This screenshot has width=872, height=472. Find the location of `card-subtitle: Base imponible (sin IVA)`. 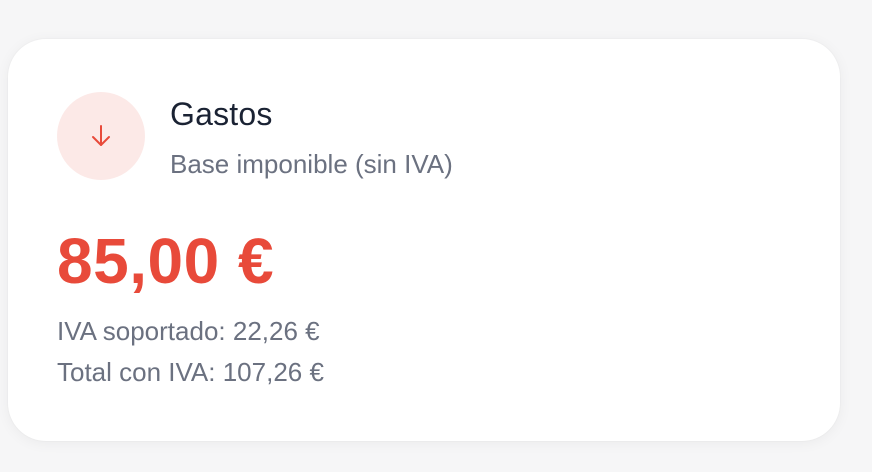

card-subtitle: Base imponible (sin IVA) is located at coordinates (311, 164).